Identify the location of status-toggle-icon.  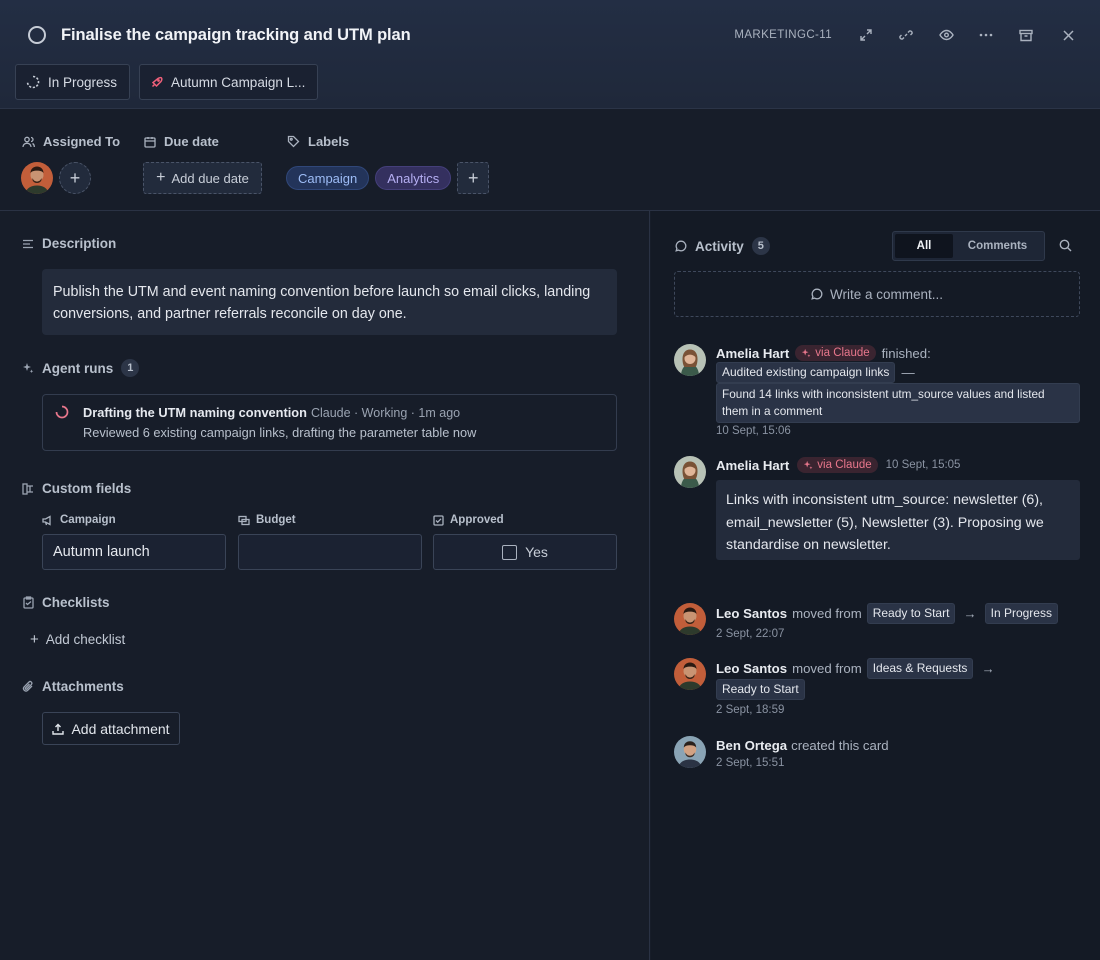
(37, 35).